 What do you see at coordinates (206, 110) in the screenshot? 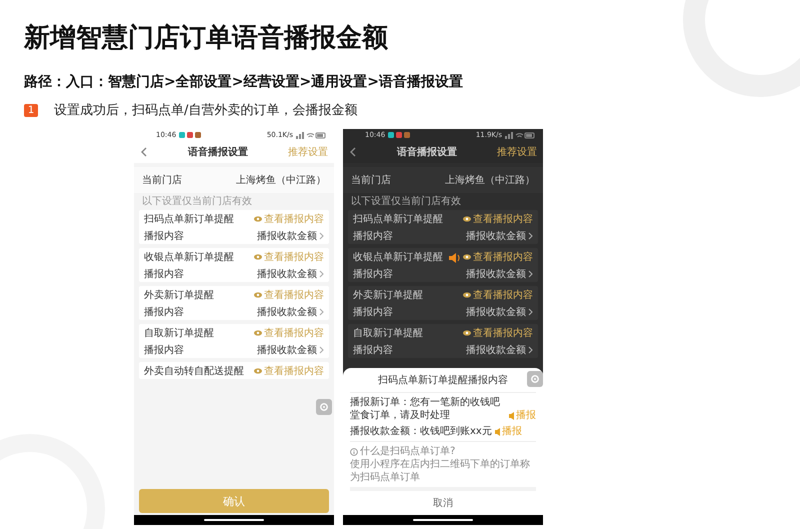
I see `step-text: 设置成功后，扫码点单/自营外卖的订单，会播报金额` at bounding box center [206, 110].